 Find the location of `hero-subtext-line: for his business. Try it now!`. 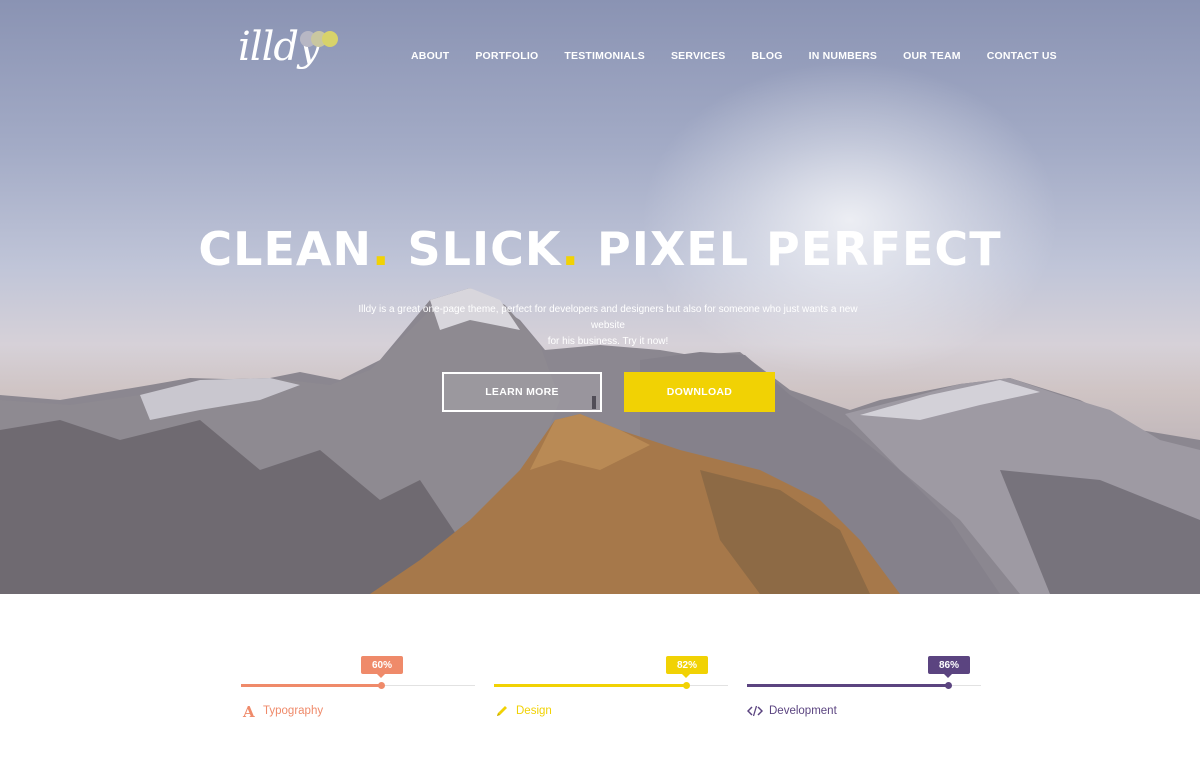

hero-subtext-line: for his business. Try it now! is located at coordinates (608, 341).